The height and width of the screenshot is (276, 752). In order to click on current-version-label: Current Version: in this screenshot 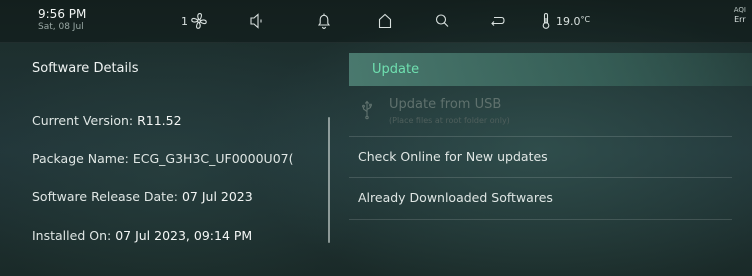, I will do `click(85, 120)`.